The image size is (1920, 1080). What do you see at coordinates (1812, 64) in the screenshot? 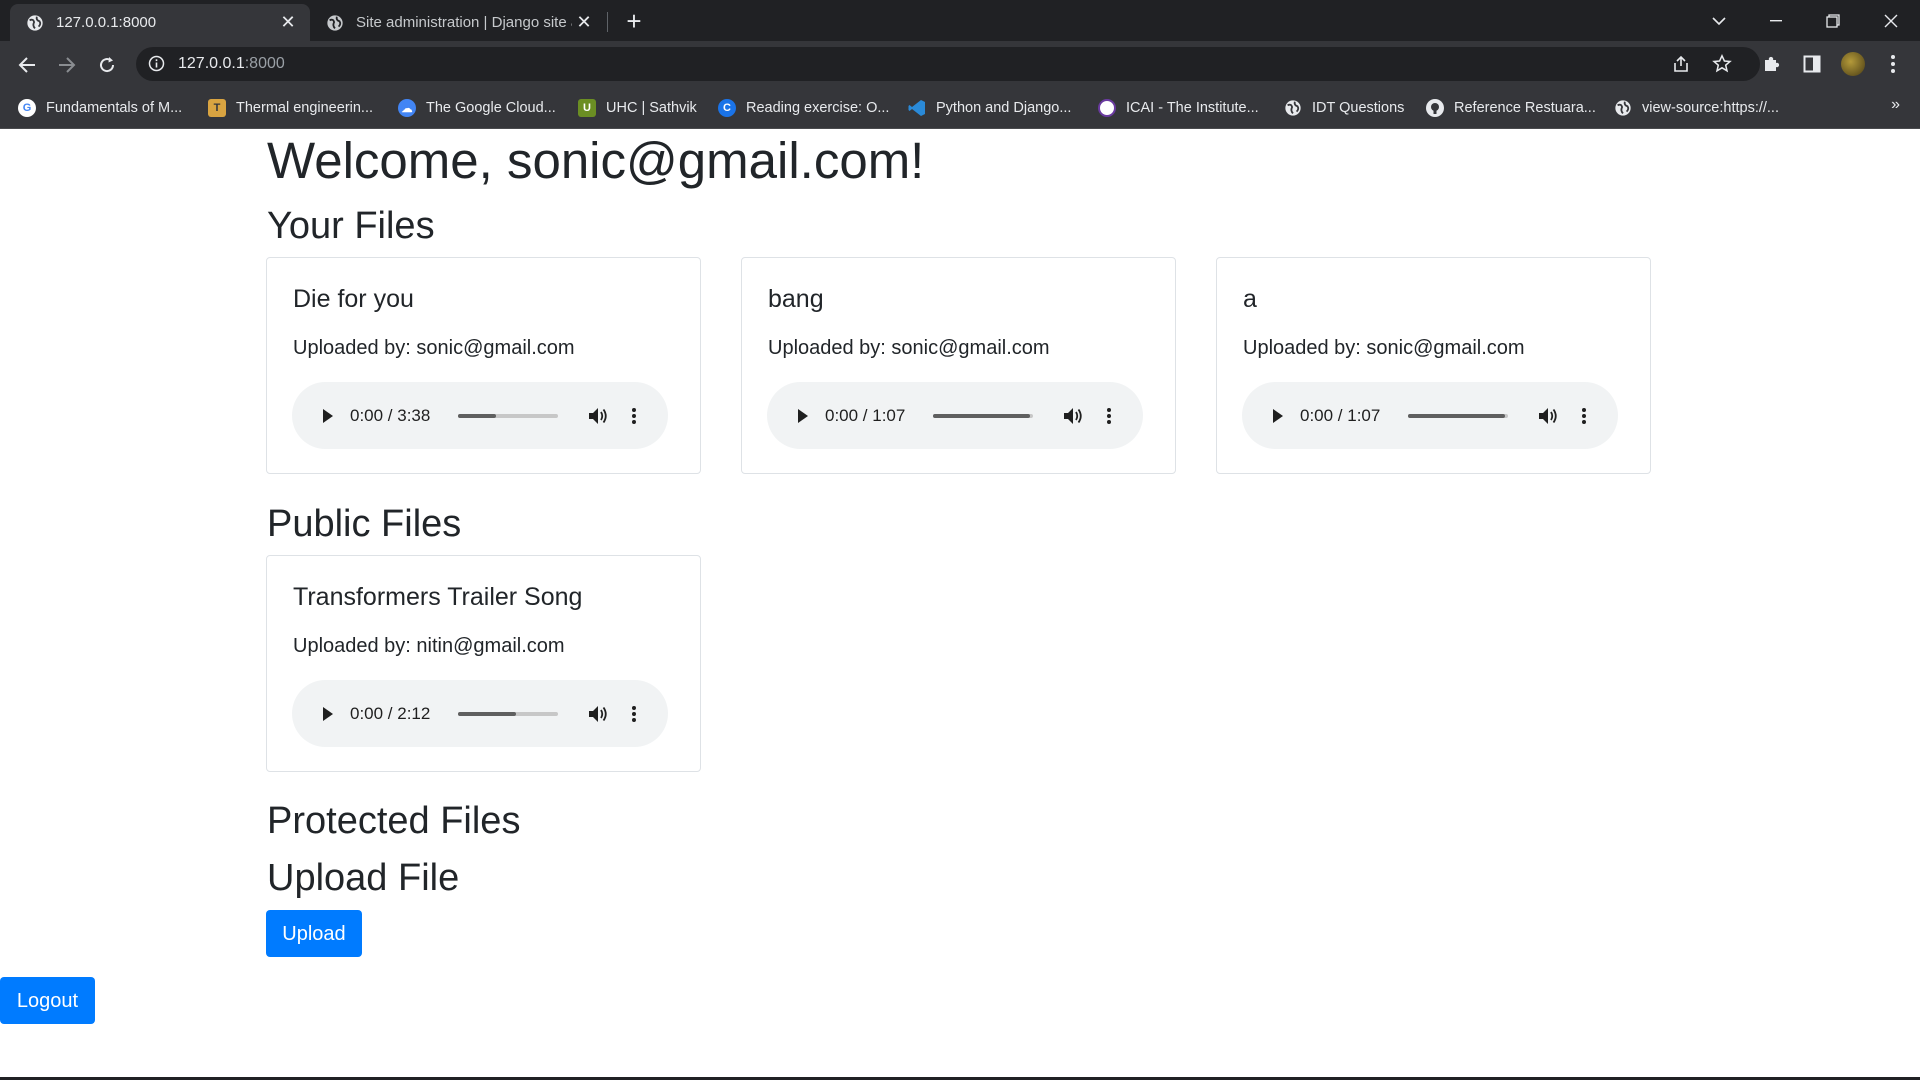
I see `side-panel-icon` at bounding box center [1812, 64].